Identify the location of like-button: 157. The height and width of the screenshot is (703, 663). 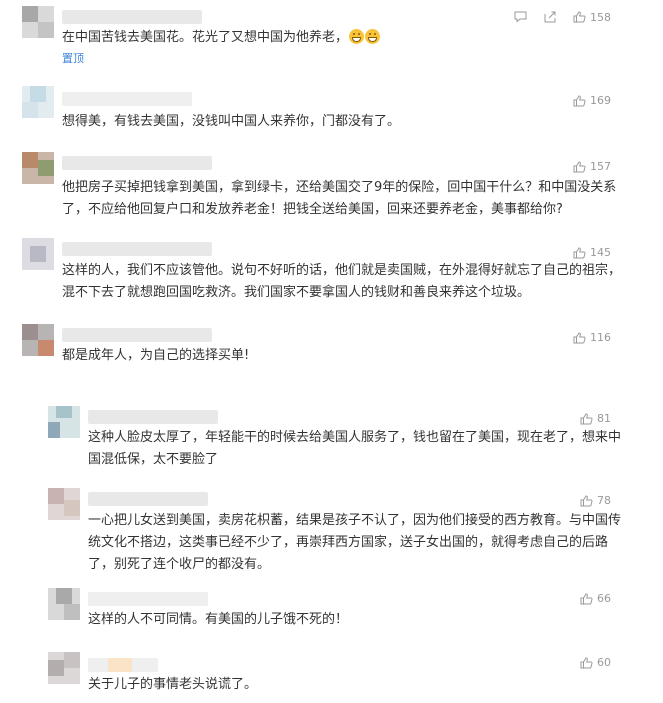
(592, 166).